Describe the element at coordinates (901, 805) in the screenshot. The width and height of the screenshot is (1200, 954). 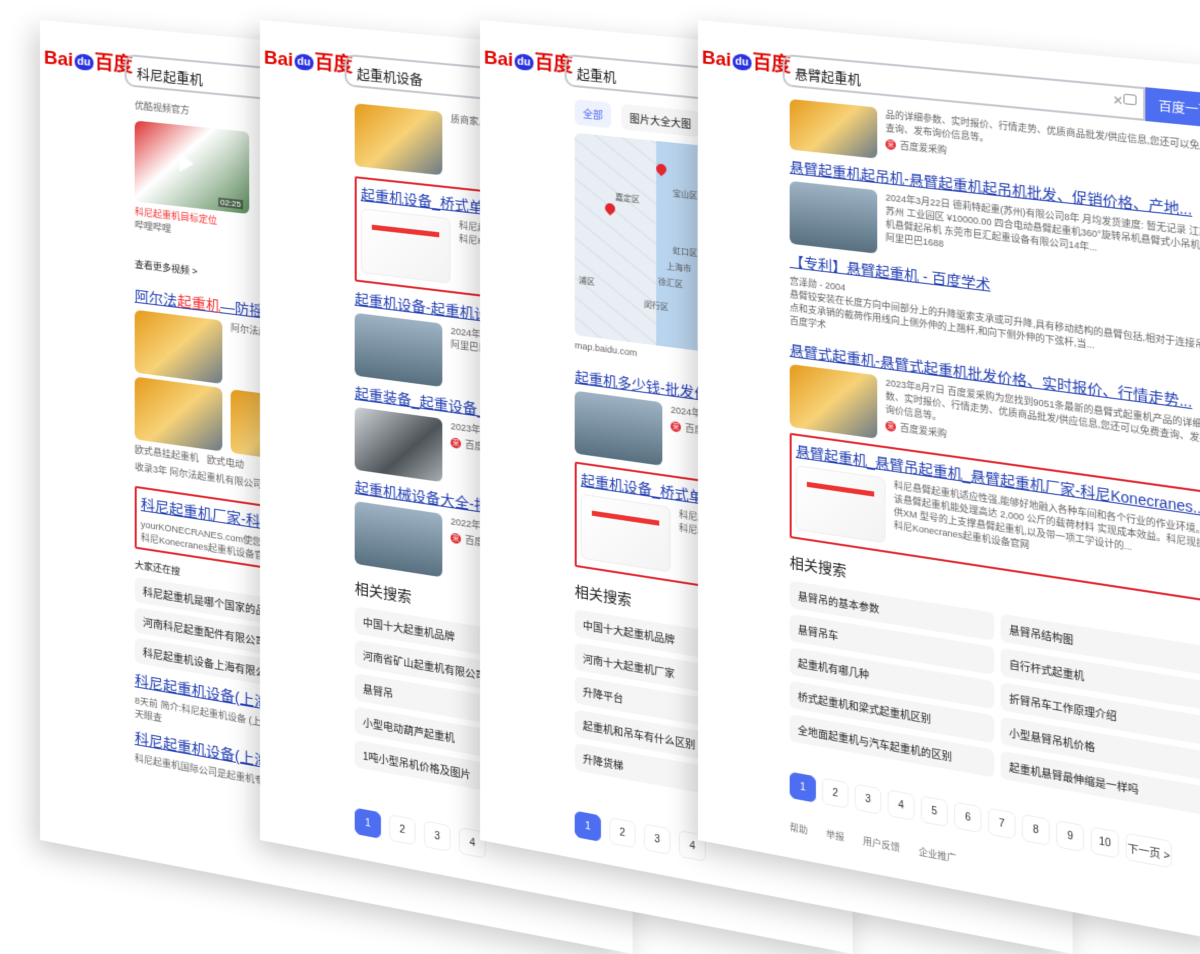
I see `page-button: 4` at that location.